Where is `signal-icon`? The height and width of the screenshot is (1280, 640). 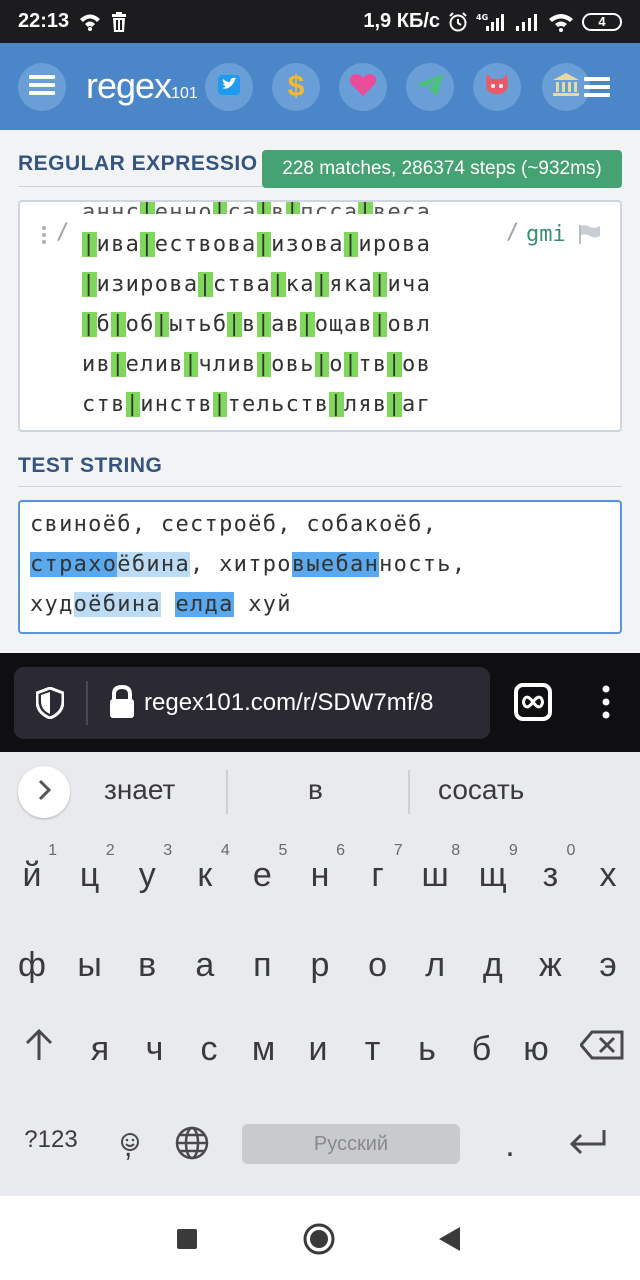 signal-icon is located at coordinates (527, 22).